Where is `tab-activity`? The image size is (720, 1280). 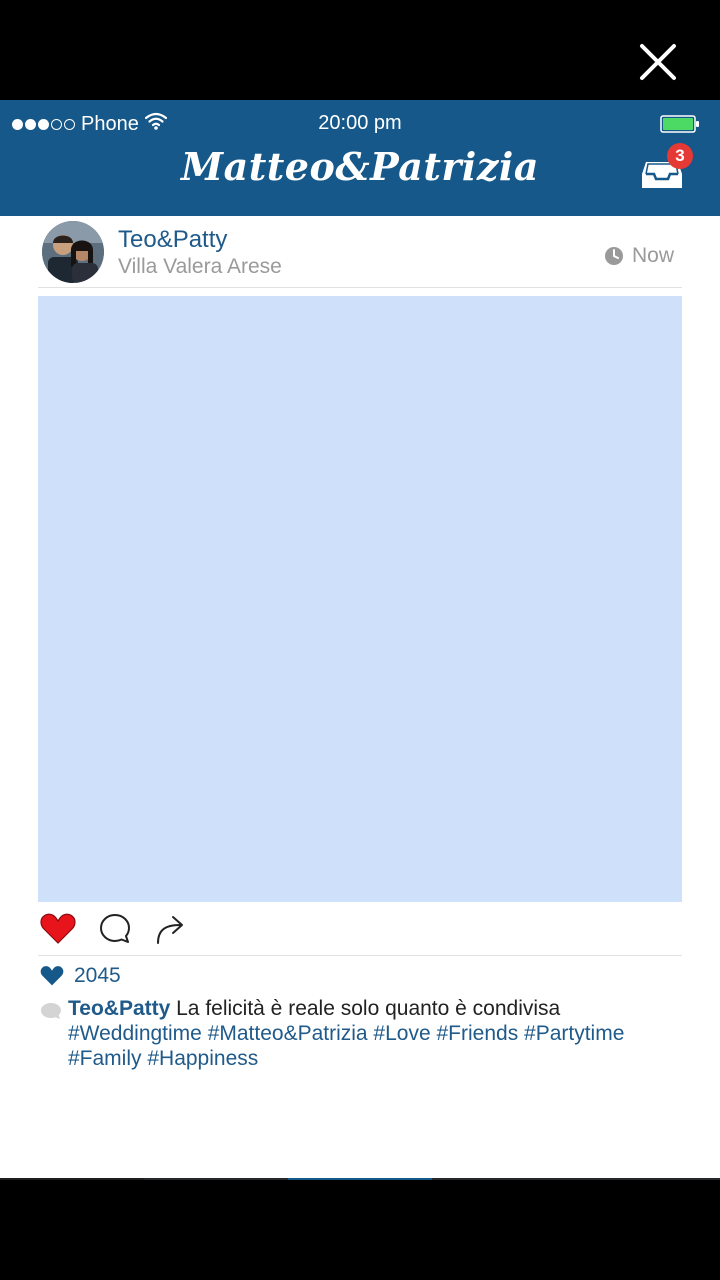 tab-activity is located at coordinates (504, 1179).